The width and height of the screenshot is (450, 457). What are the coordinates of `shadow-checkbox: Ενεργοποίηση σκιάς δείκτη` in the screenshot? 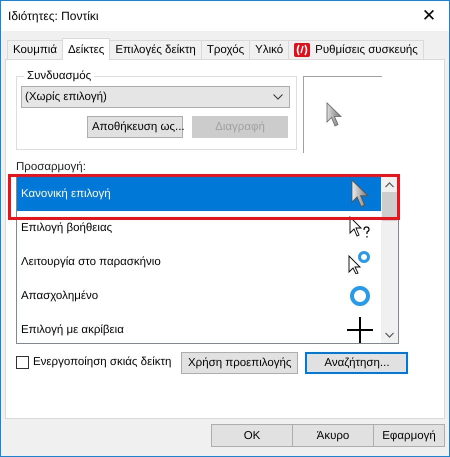 It's located at (98, 362).